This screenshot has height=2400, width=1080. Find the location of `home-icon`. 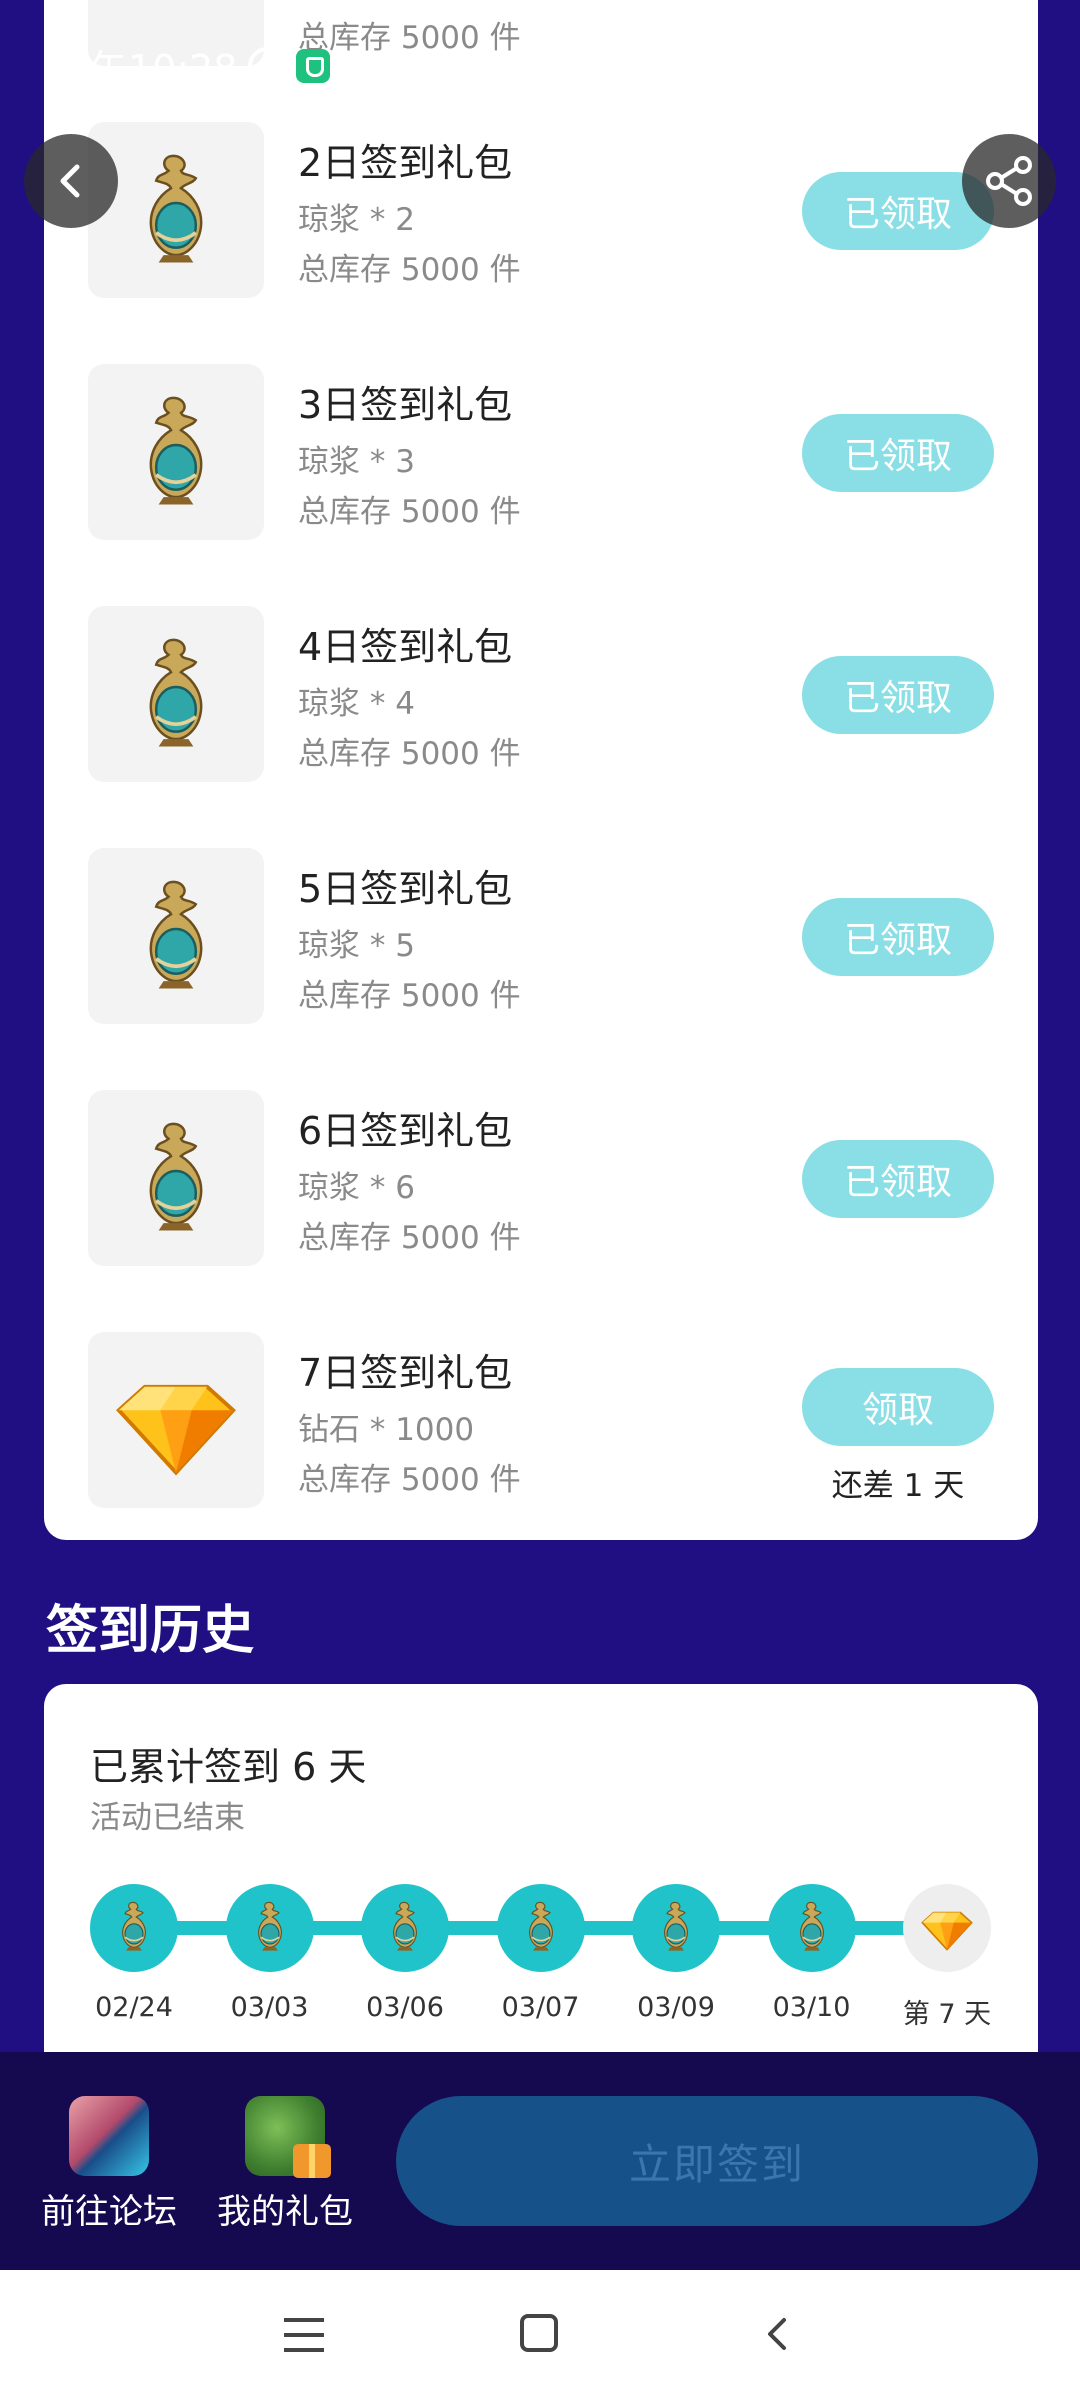

home-icon is located at coordinates (539, 2333).